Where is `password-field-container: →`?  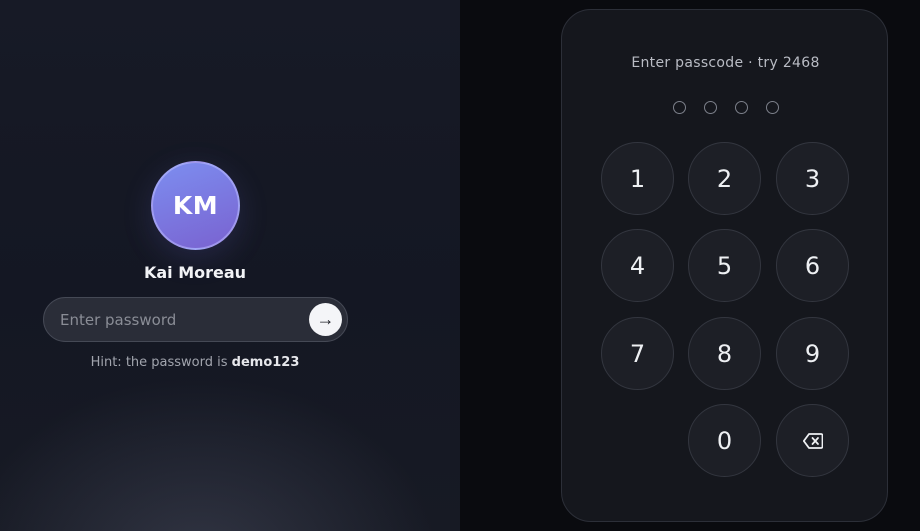
password-field-container: → is located at coordinates (195, 319).